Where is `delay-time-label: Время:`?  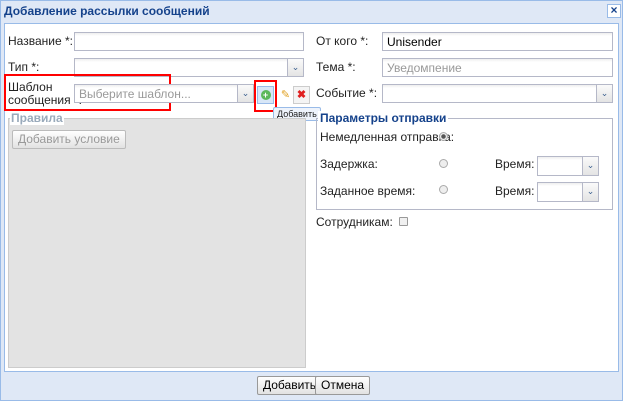
delay-time-label: Время: is located at coordinates (515, 164).